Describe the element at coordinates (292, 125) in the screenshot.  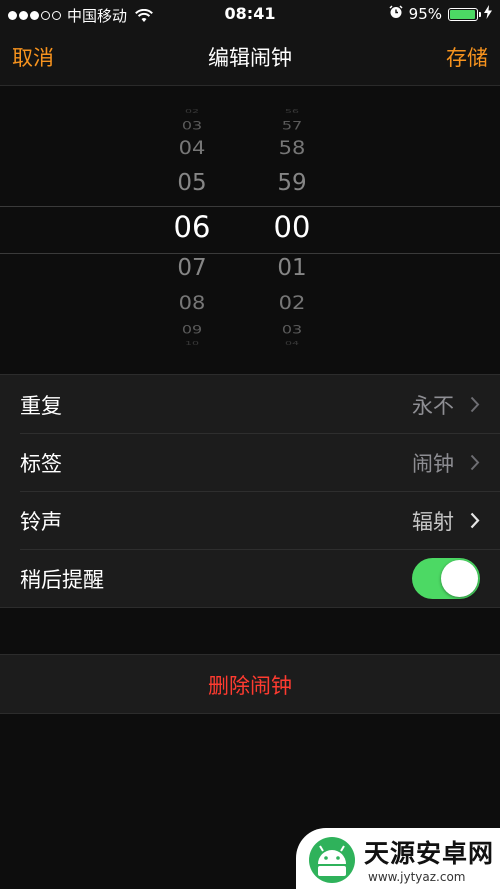
I see `minute-option: 57` at that location.